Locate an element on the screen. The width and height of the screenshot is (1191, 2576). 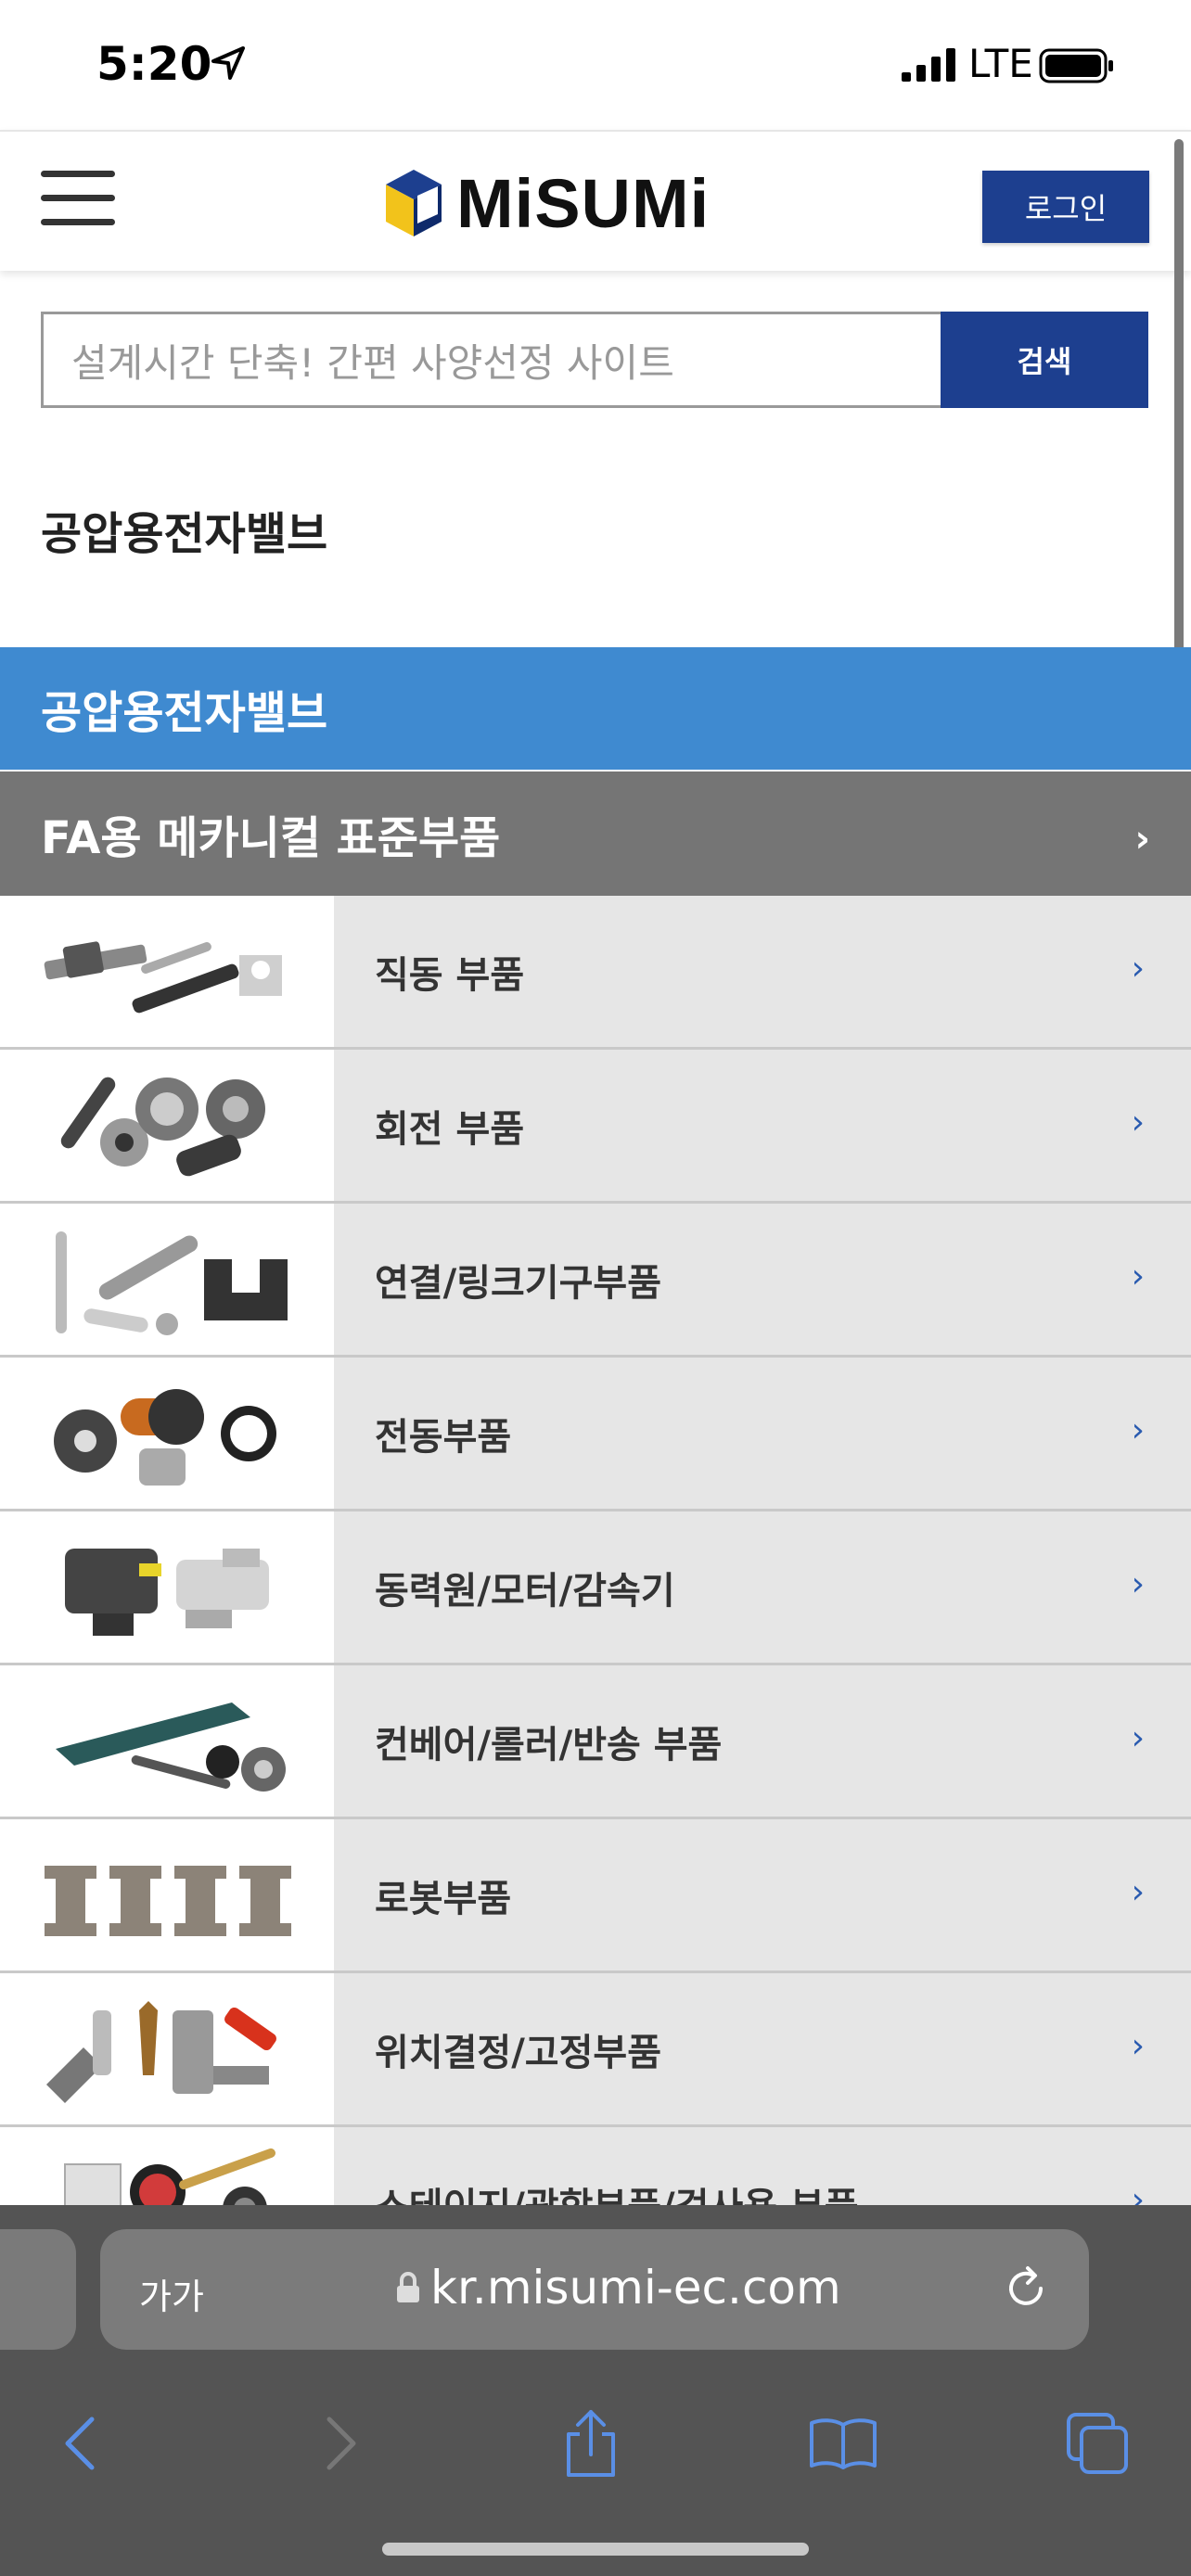
list-item-label: 회전 부품 is located at coordinates (450, 1129).